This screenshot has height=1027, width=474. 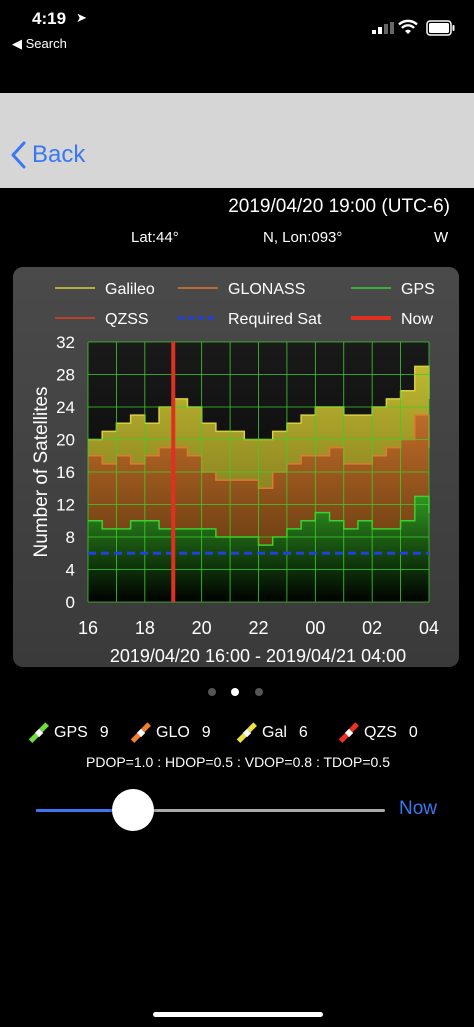 I want to click on y-tick-label: 0, so click(x=70, y=602).